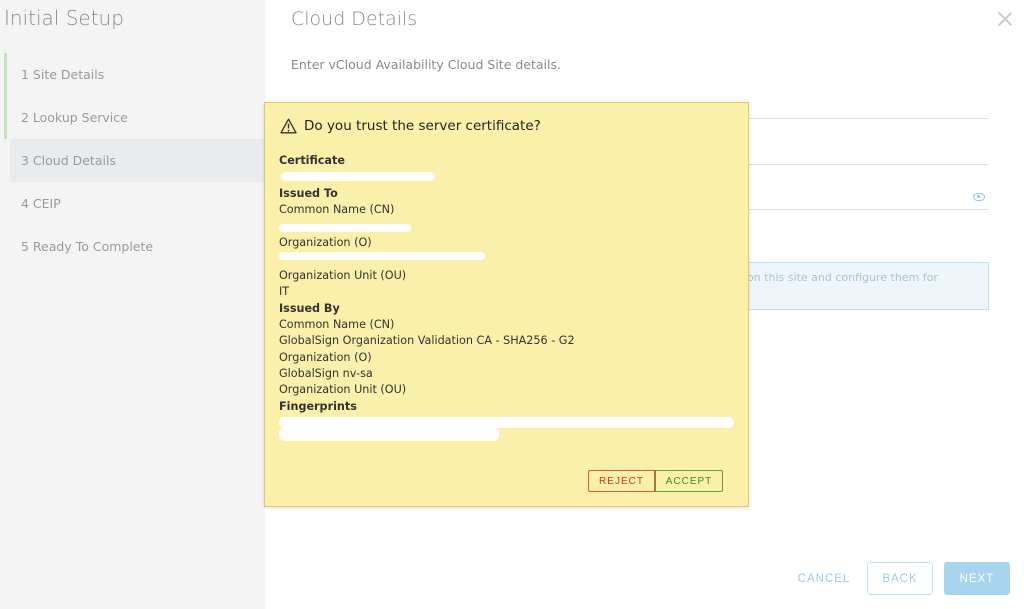 This screenshot has height=609, width=1024. Describe the element at coordinates (325, 242) in the screenshot. I see `issued-to-o-label: Organization (O)` at that location.